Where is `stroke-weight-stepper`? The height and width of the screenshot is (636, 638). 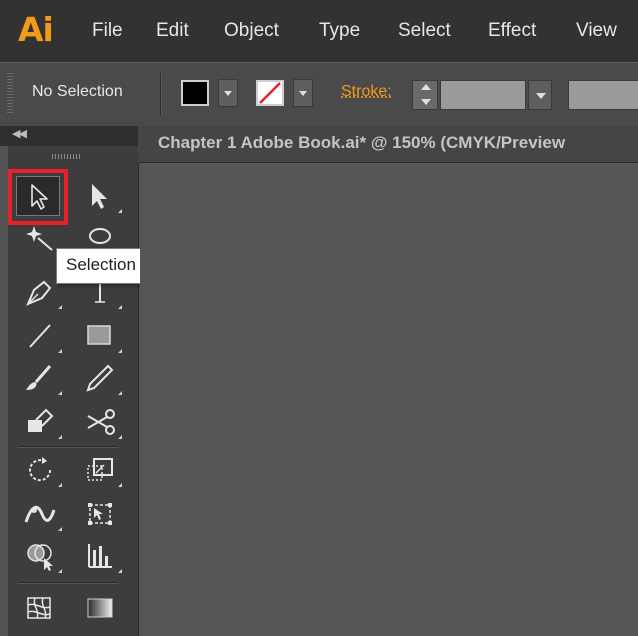
stroke-weight-stepper is located at coordinates (425, 95).